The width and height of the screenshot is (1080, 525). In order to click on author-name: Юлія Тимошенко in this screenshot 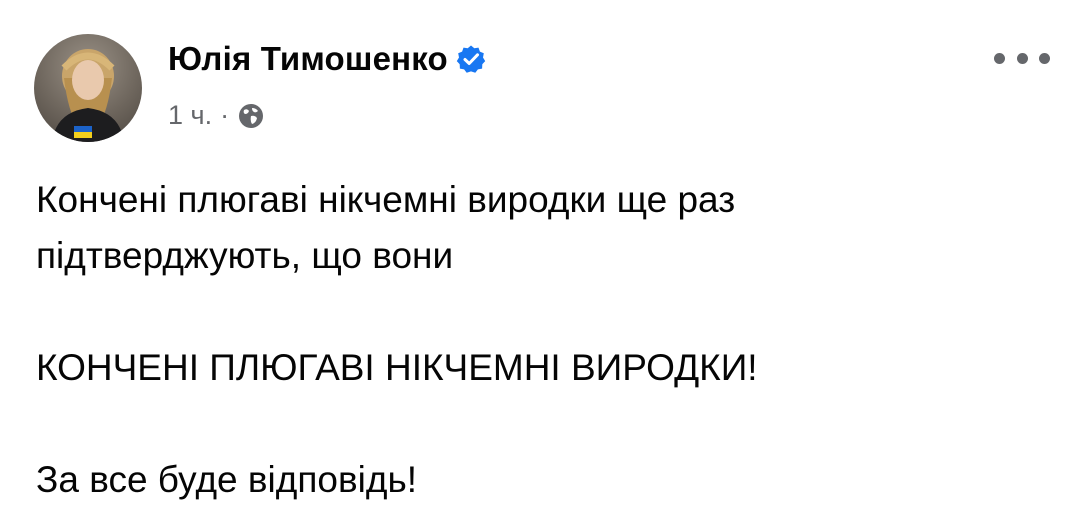, I will do `click(308, 59)`.